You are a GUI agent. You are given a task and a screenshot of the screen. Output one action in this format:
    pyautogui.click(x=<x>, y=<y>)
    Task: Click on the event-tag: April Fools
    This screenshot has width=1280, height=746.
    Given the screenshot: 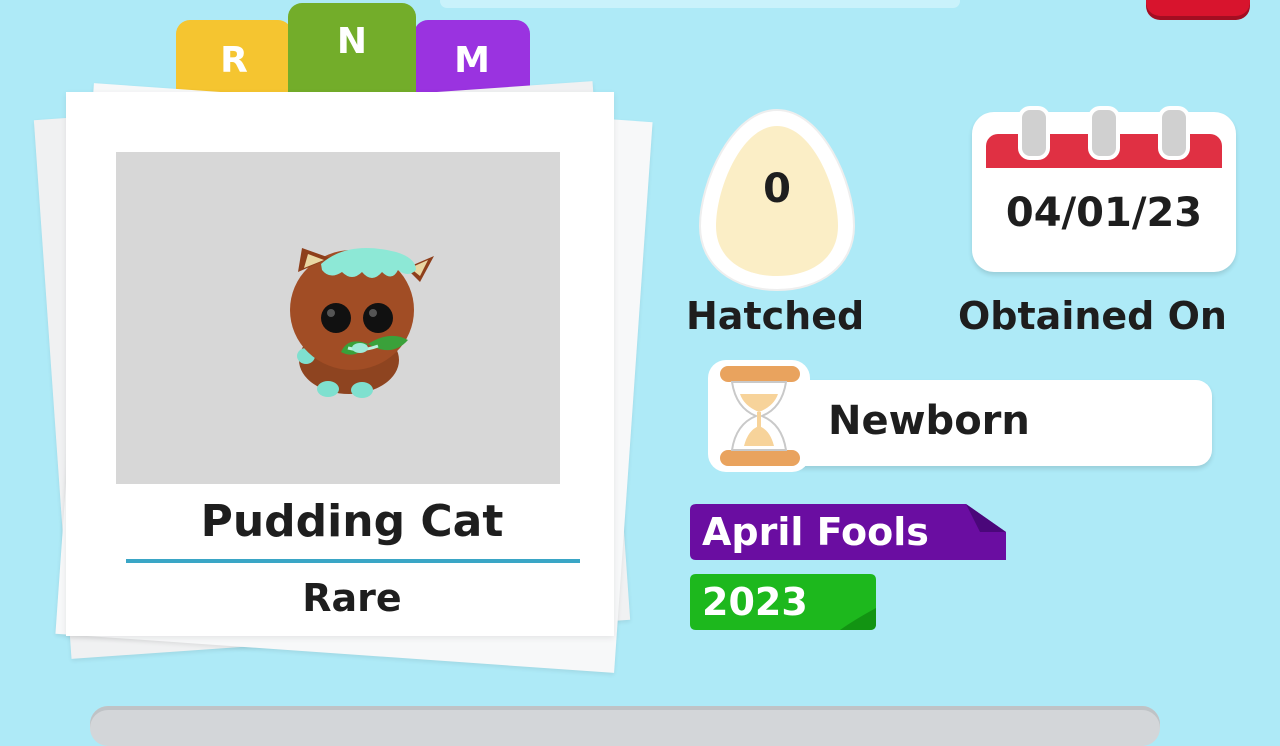 What is the action you would take?
    pyautogui.click(x=848, y=533)
    